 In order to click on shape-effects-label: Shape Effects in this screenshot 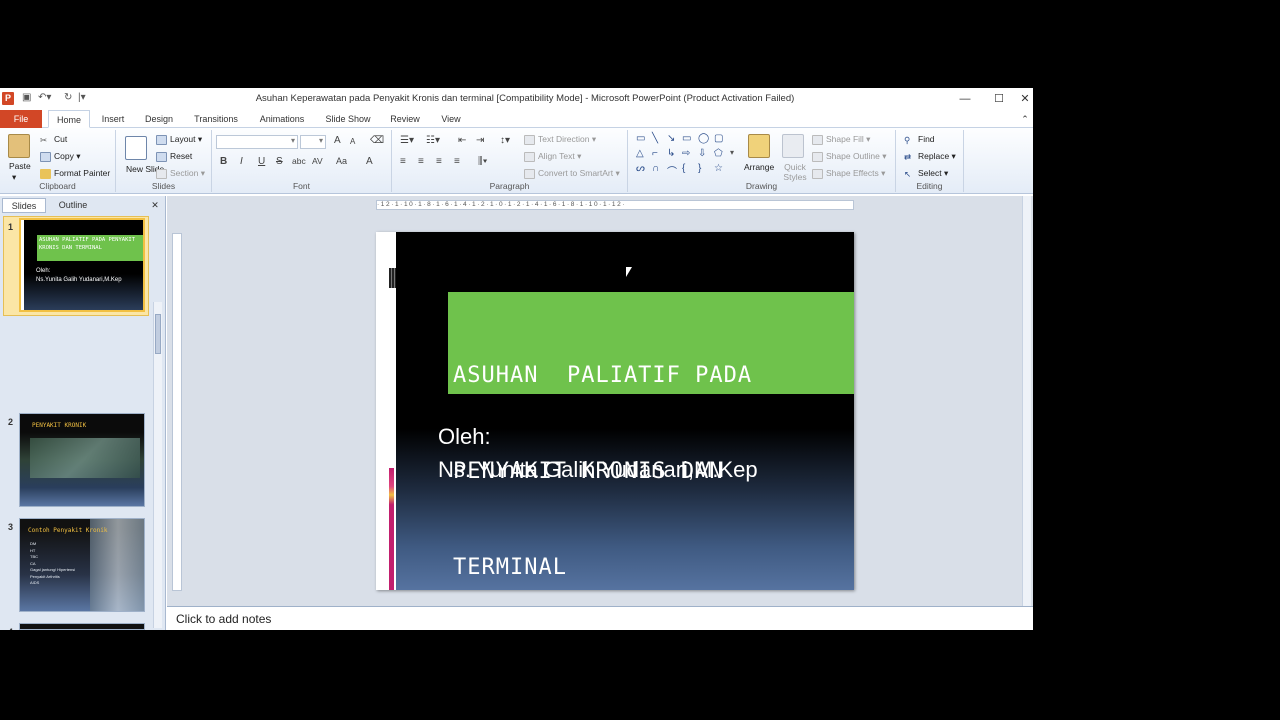, I will do `click(852, 173)`.